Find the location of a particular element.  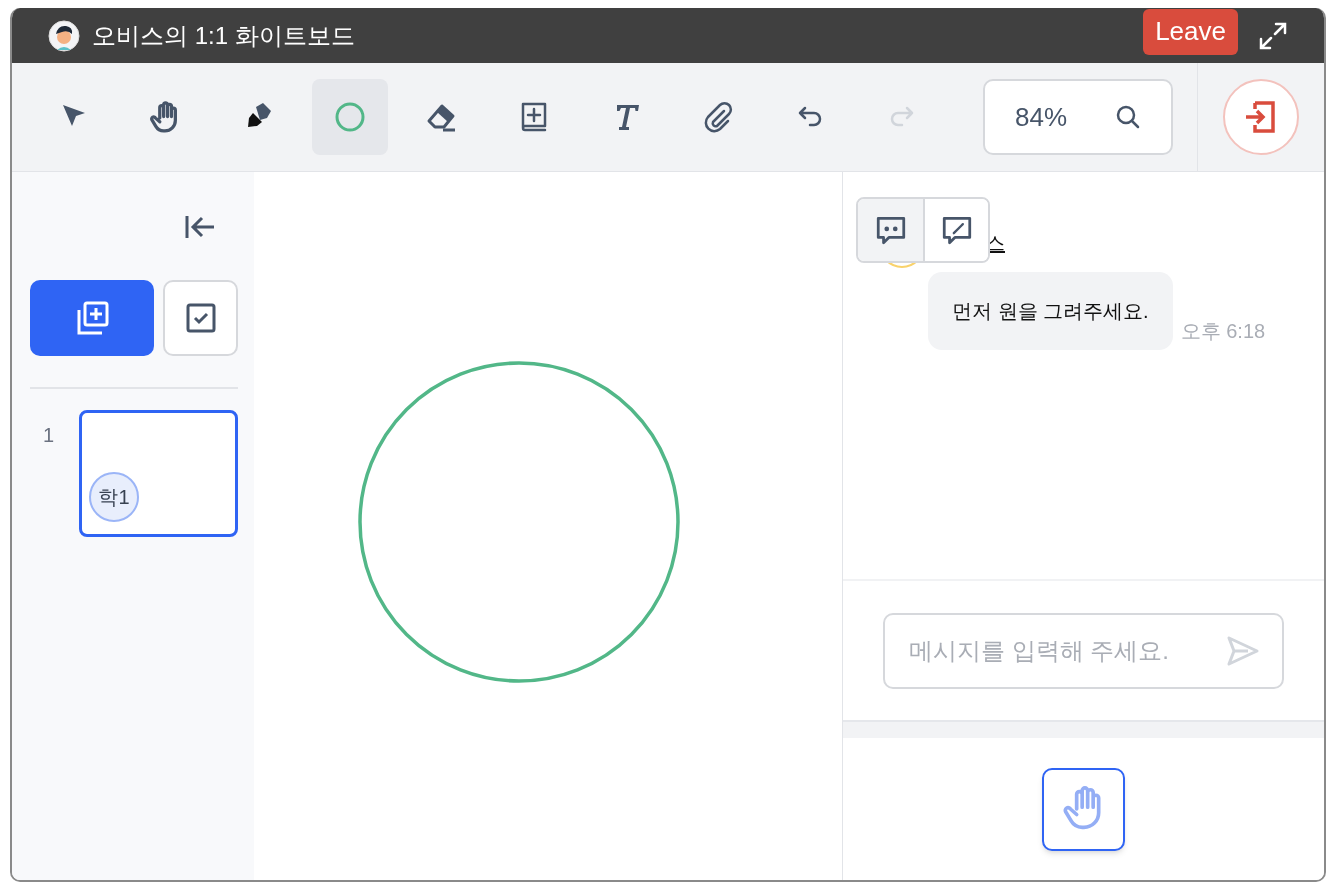

page-thumbnail: 학1 is located at coordinates (158, 473).